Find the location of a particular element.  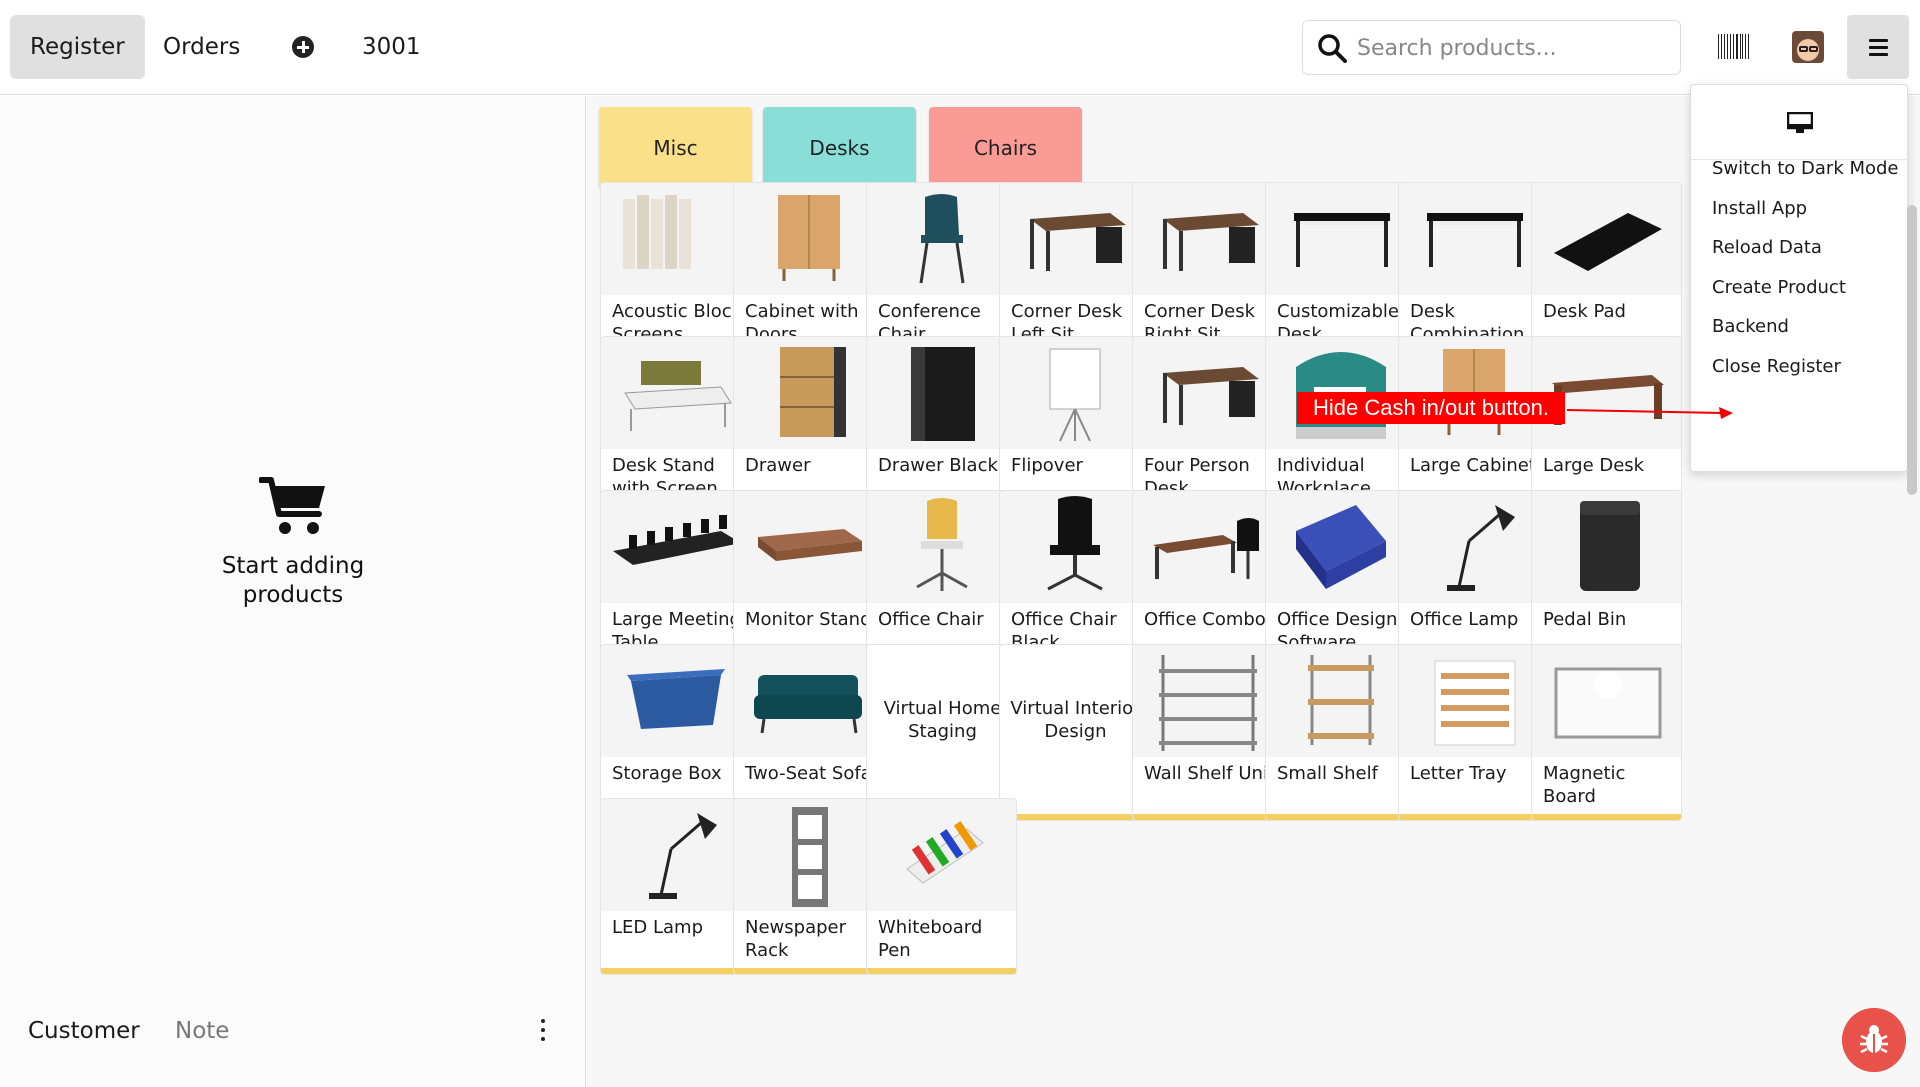

product-card: Desk Stand with Screen is located at coordinates (675, 424).